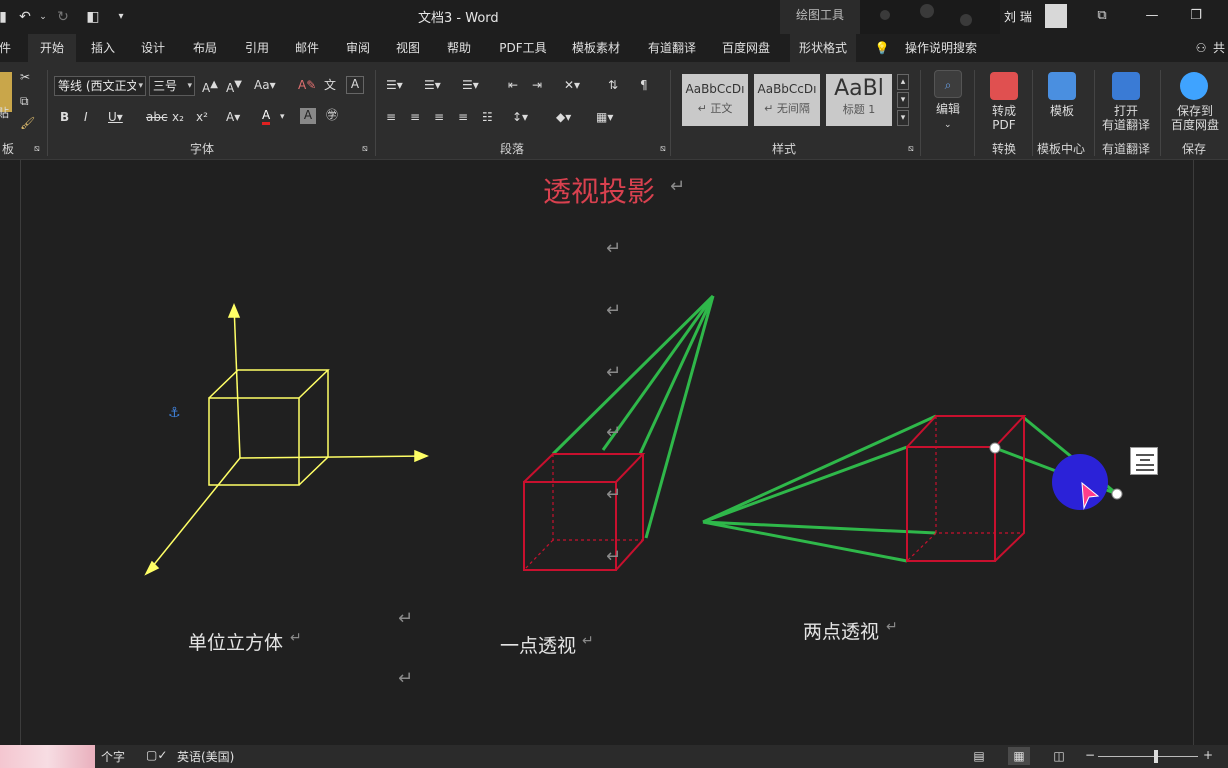  What do you see at coordinates (358, 48) in the screenshot?
I see `tab-review: 审阅` at bounding box center [358, 48].